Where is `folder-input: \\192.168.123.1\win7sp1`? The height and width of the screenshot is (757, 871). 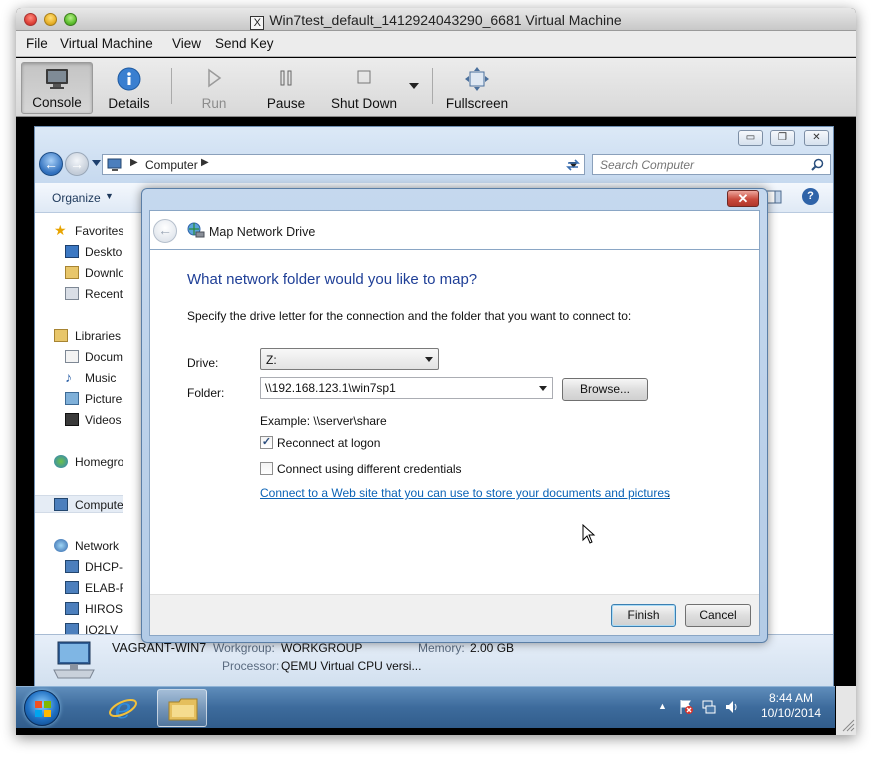
folder-input: \\192.168.123.1\win7sp1 is located at coordinates (406, 388).